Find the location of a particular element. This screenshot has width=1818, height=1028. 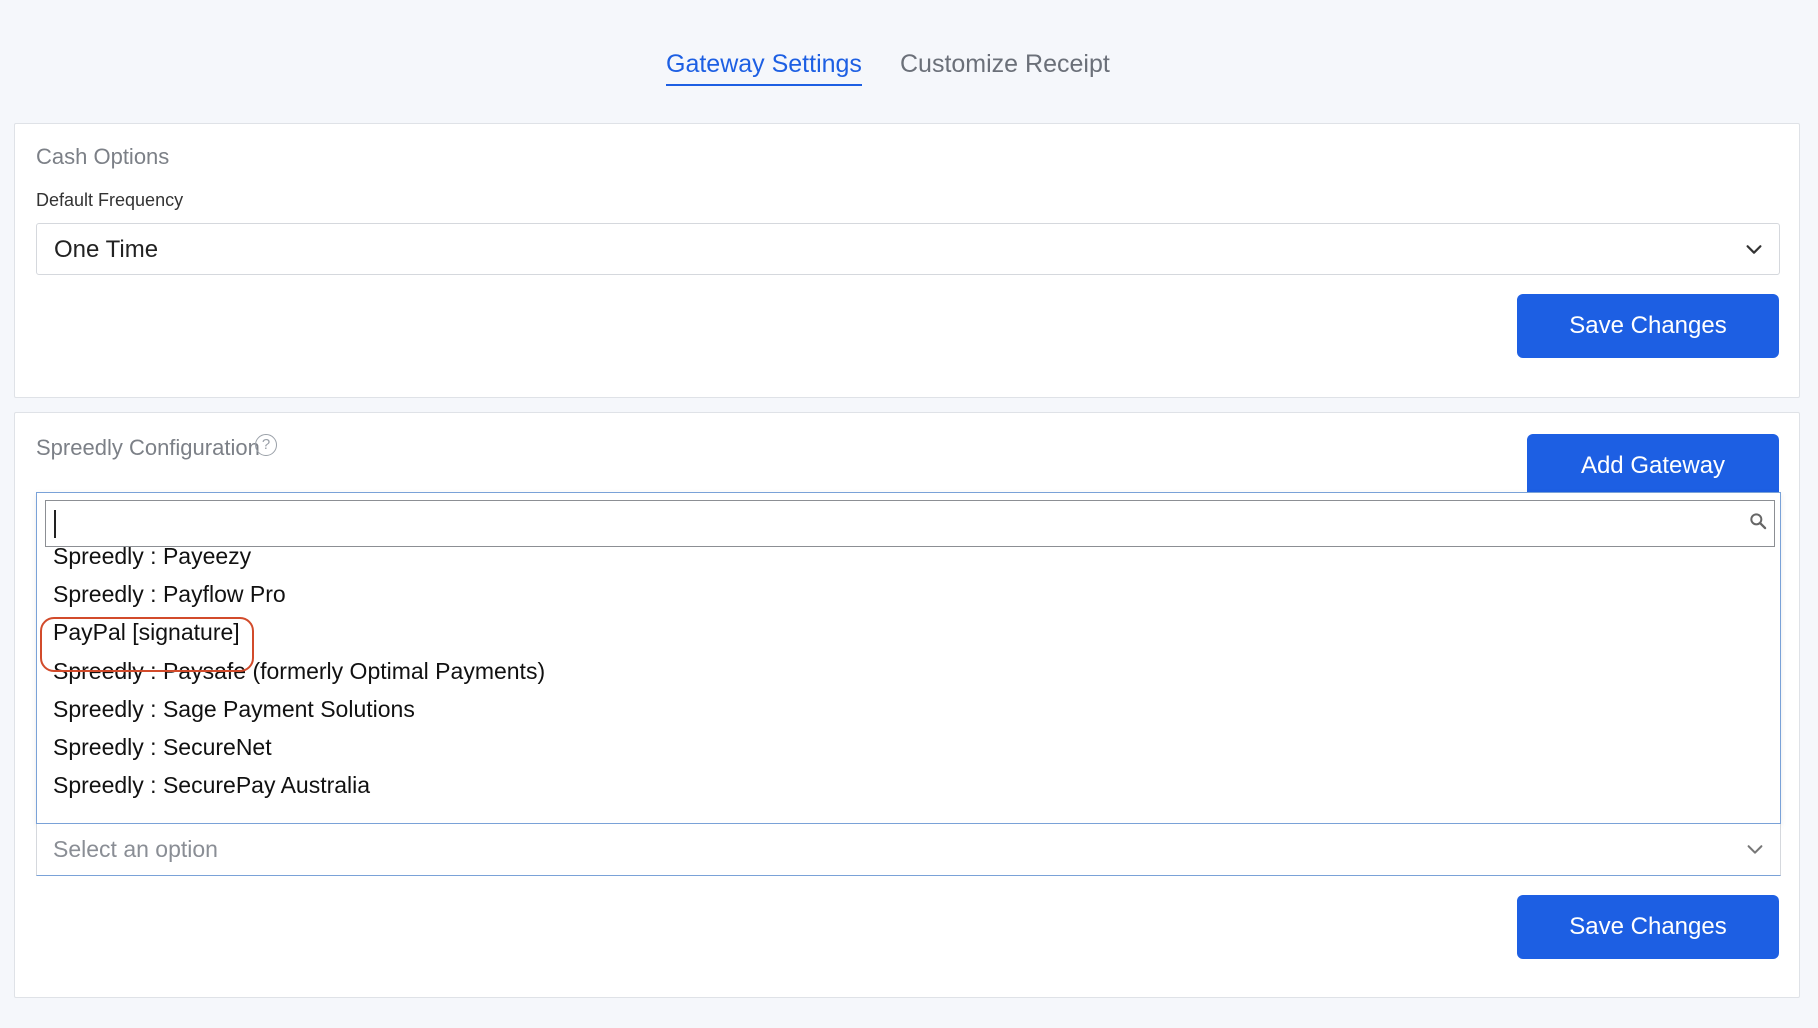

tab-gateway-settings: Gateway Settings is located at coordinates (764, 67).